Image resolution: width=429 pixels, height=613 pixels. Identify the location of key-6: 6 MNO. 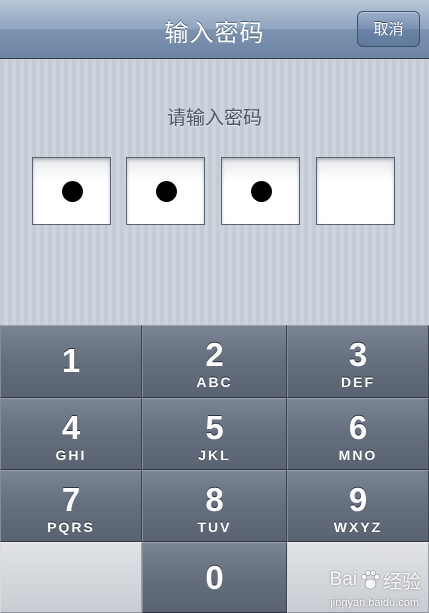
(358, 434).